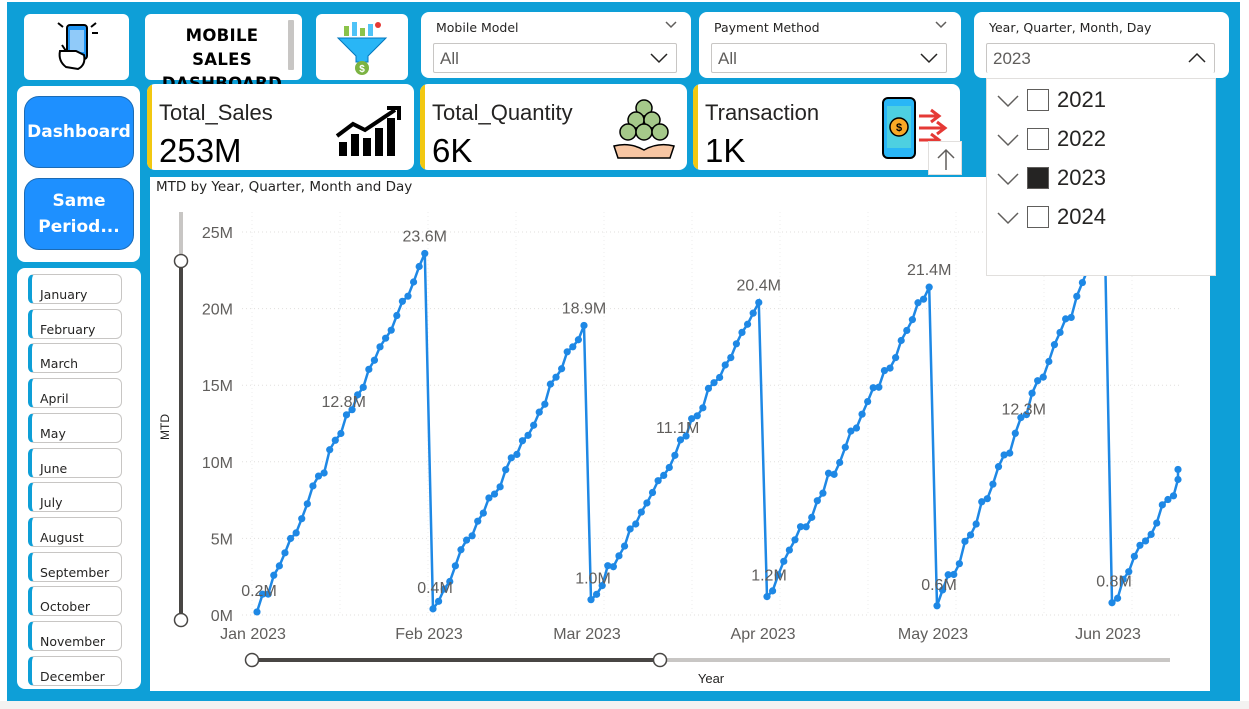 This screenshot has height=709, width=1249. Describe the element at coordinates (829, 58) in the screenshot. I see `payment-method-dropdown: All` at that location.